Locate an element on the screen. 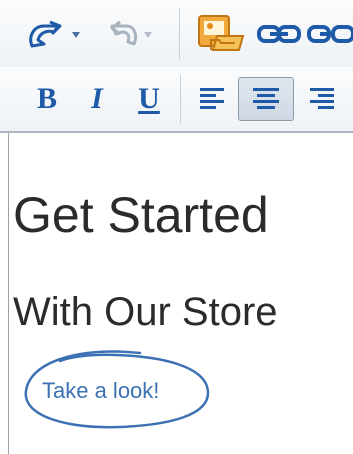 The image size is (353, 454). take-a-look-link: Take a look! is located at coordinates (117, 389).